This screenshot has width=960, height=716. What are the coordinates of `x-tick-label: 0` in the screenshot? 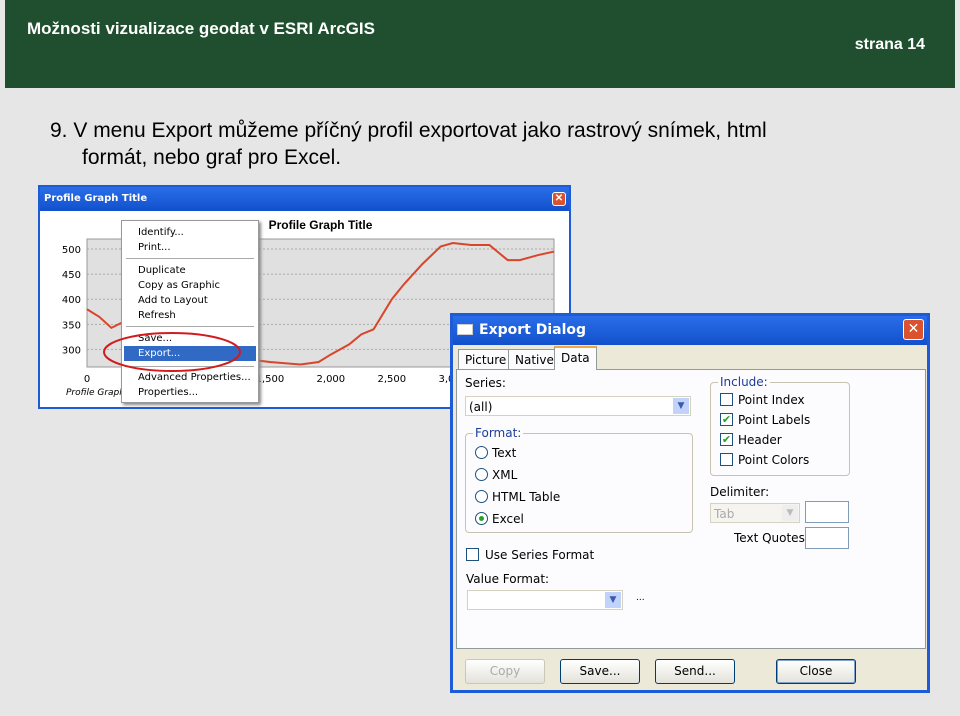 It's located at (87, 379).